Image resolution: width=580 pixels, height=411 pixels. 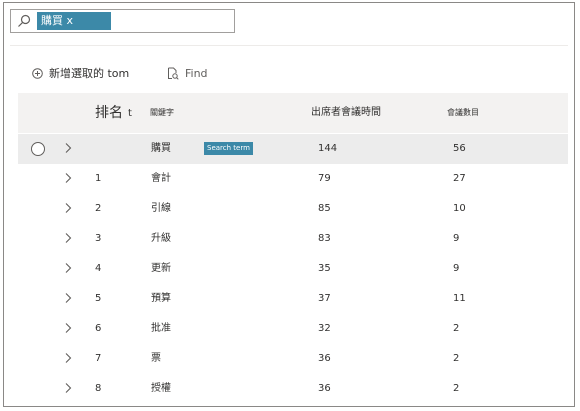 What do you see at coordinates (162, 113) in the screenshot?
I see `column-header-keyword: 關鍵字` at bounding box center [162, 113].